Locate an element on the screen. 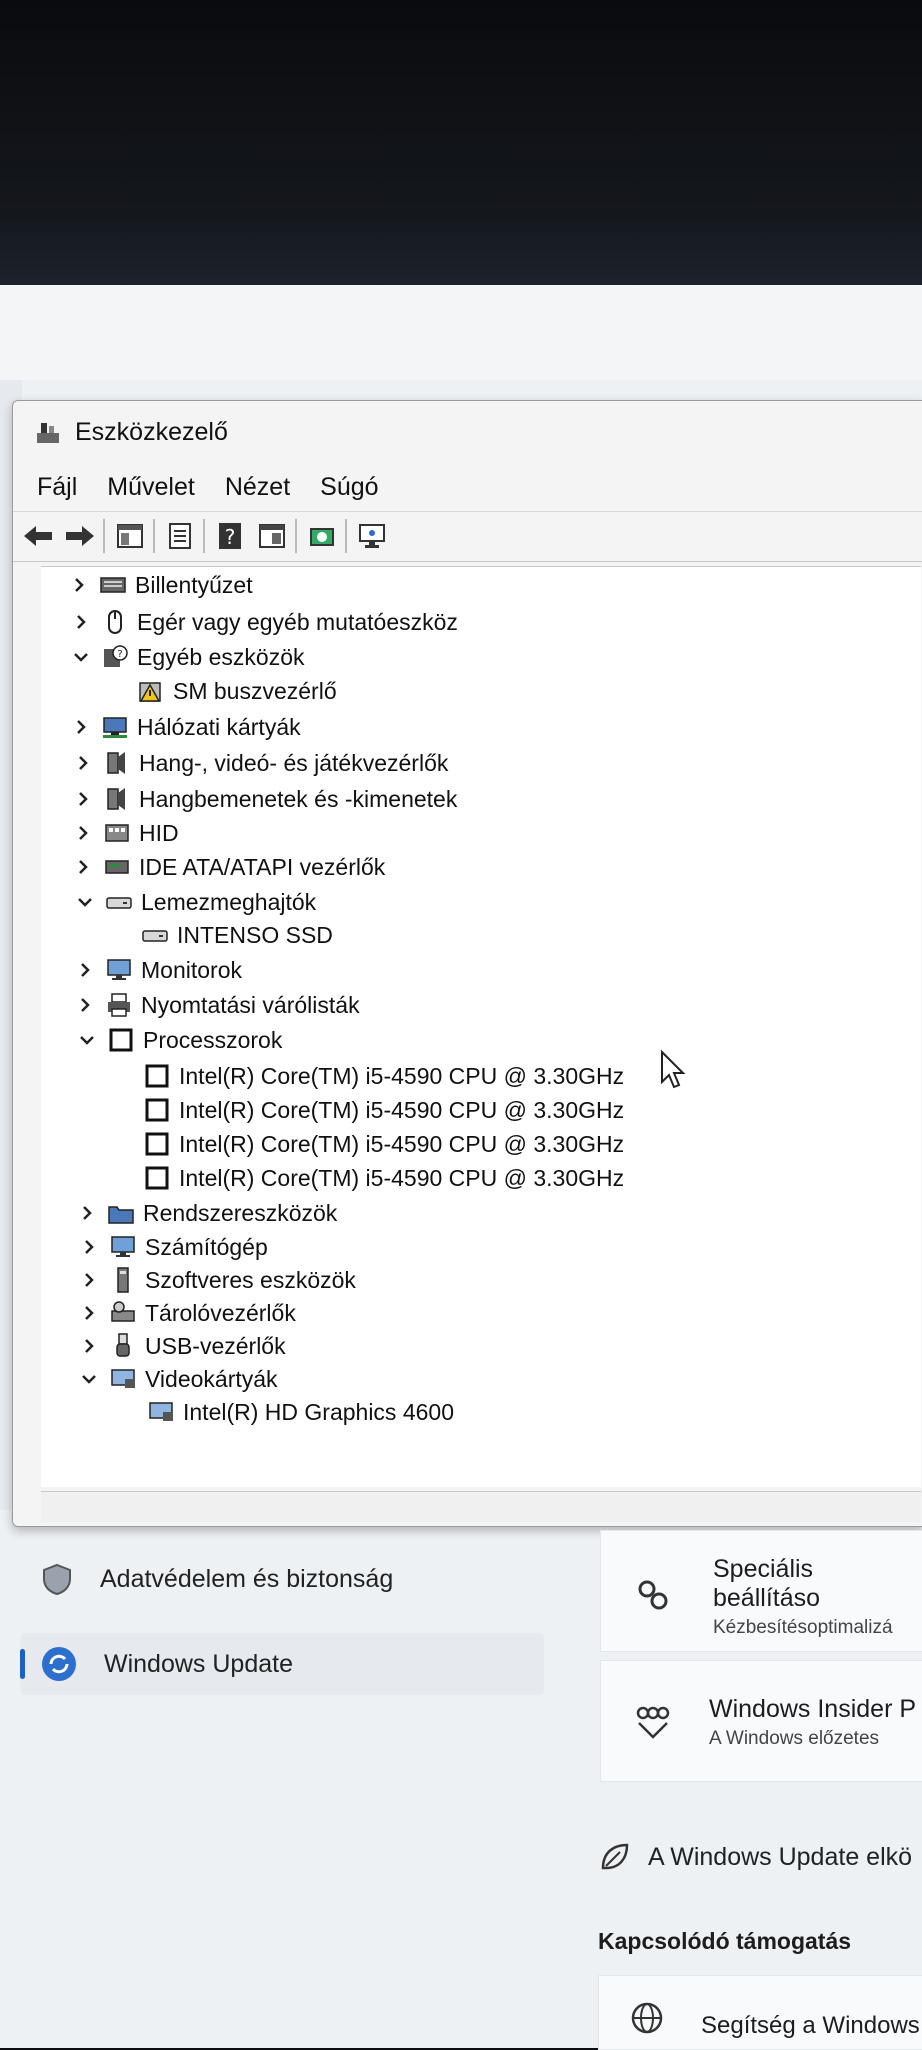 The image size is (922, 2050). scan-hardware-icon is located at coordinates (322, 537).